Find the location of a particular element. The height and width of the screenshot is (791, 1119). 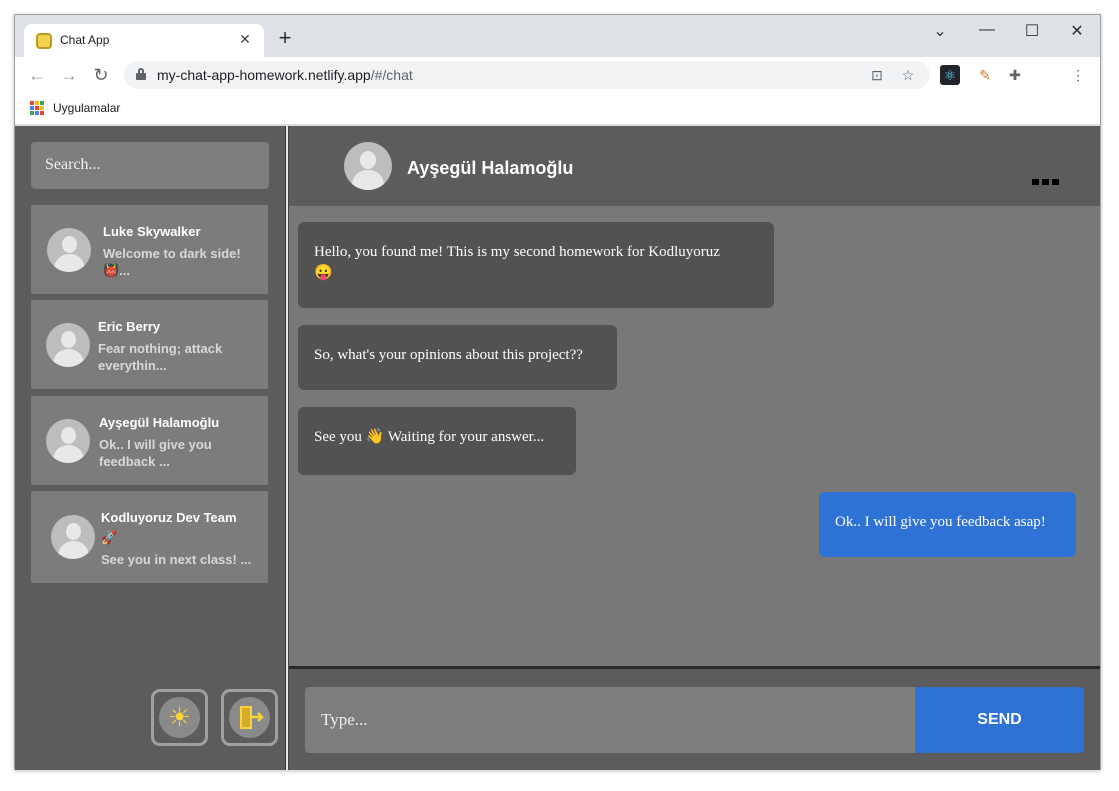

browser-menu-icon: ⋮ is located at coordinates (1078, 75).